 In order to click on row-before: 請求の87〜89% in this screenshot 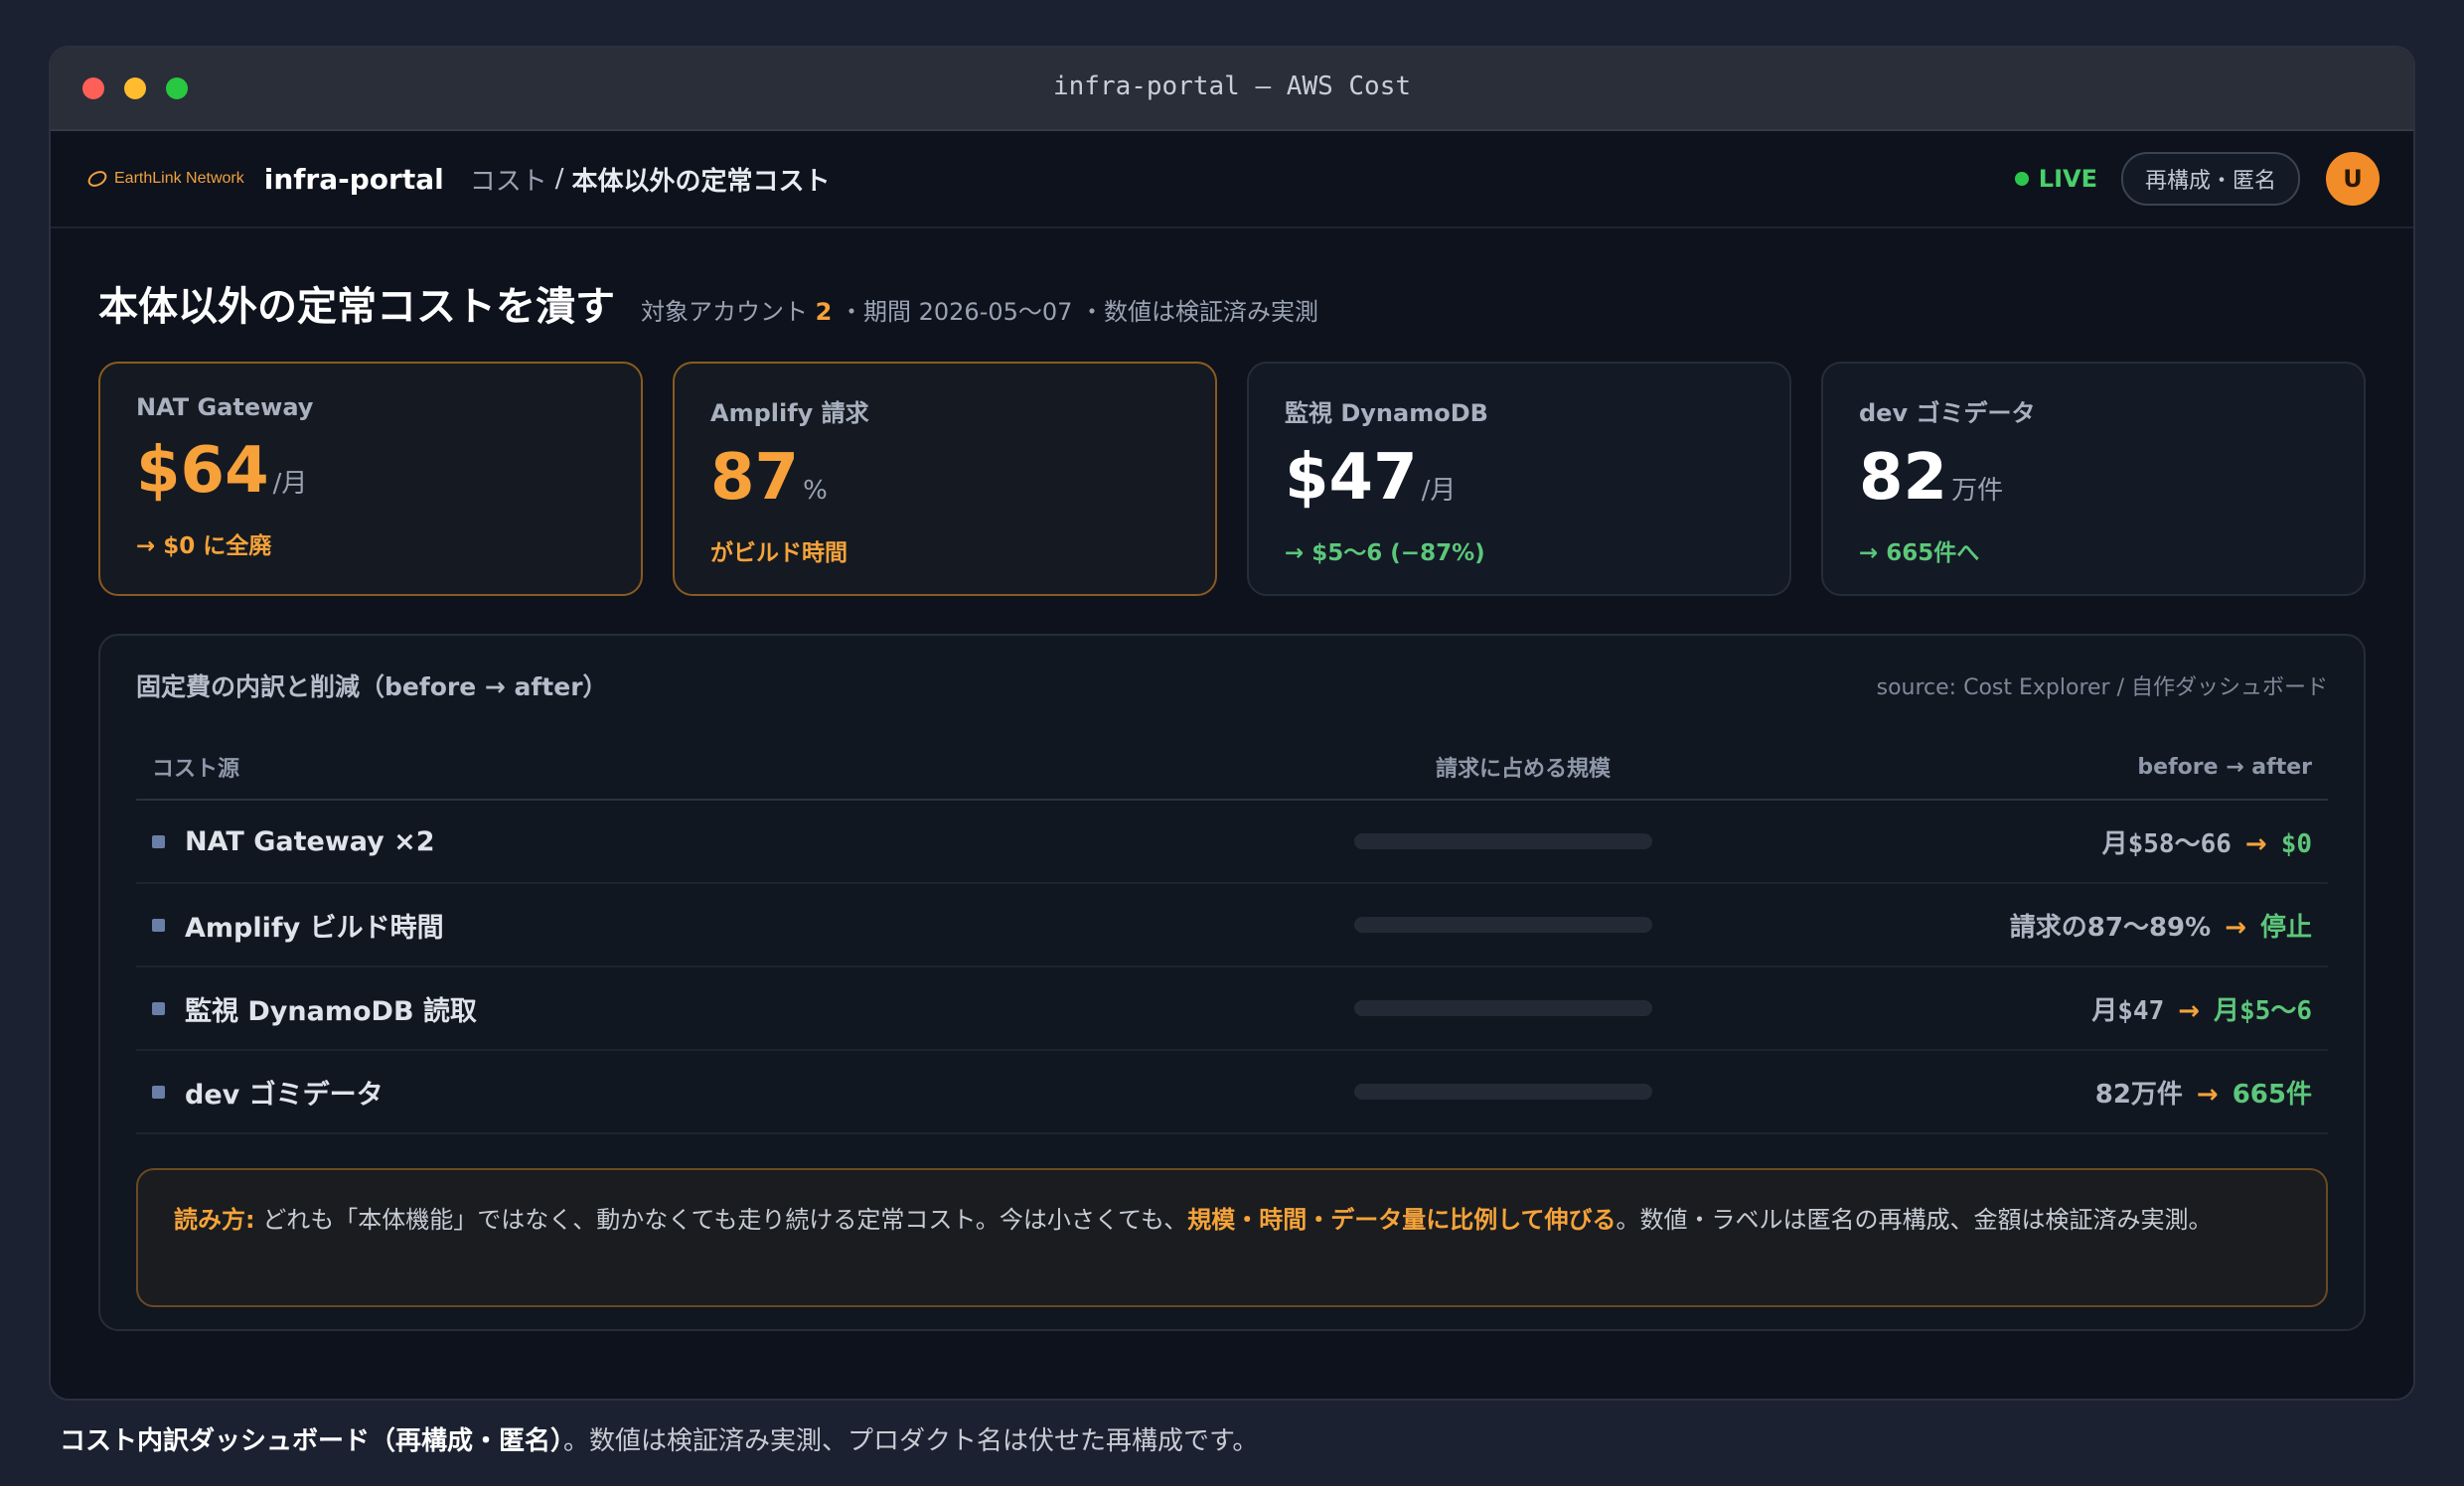, I will do `click(2110, 927)`.